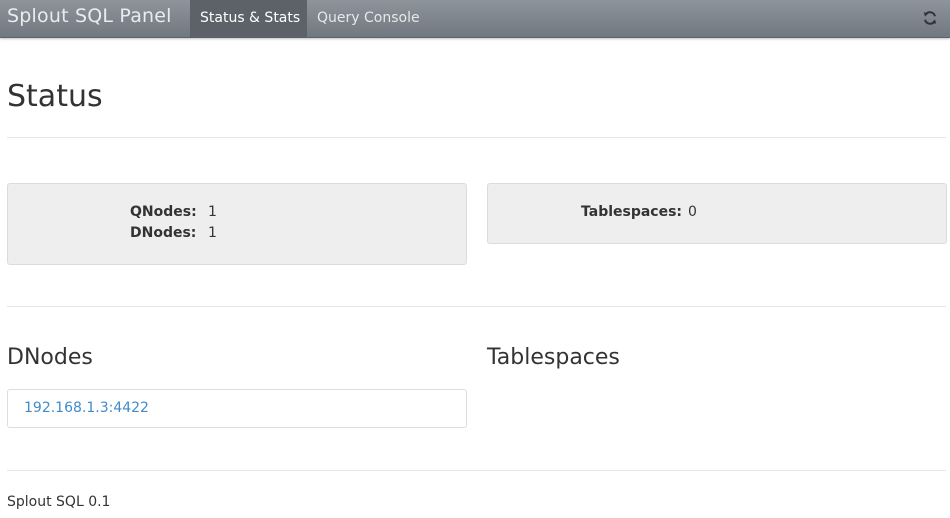 This screenshot has width=950, height=518. Describe the element at coordinates (632, 212) in the screenshot. I see `tablespaces-label: Tablespaces:` at that location.